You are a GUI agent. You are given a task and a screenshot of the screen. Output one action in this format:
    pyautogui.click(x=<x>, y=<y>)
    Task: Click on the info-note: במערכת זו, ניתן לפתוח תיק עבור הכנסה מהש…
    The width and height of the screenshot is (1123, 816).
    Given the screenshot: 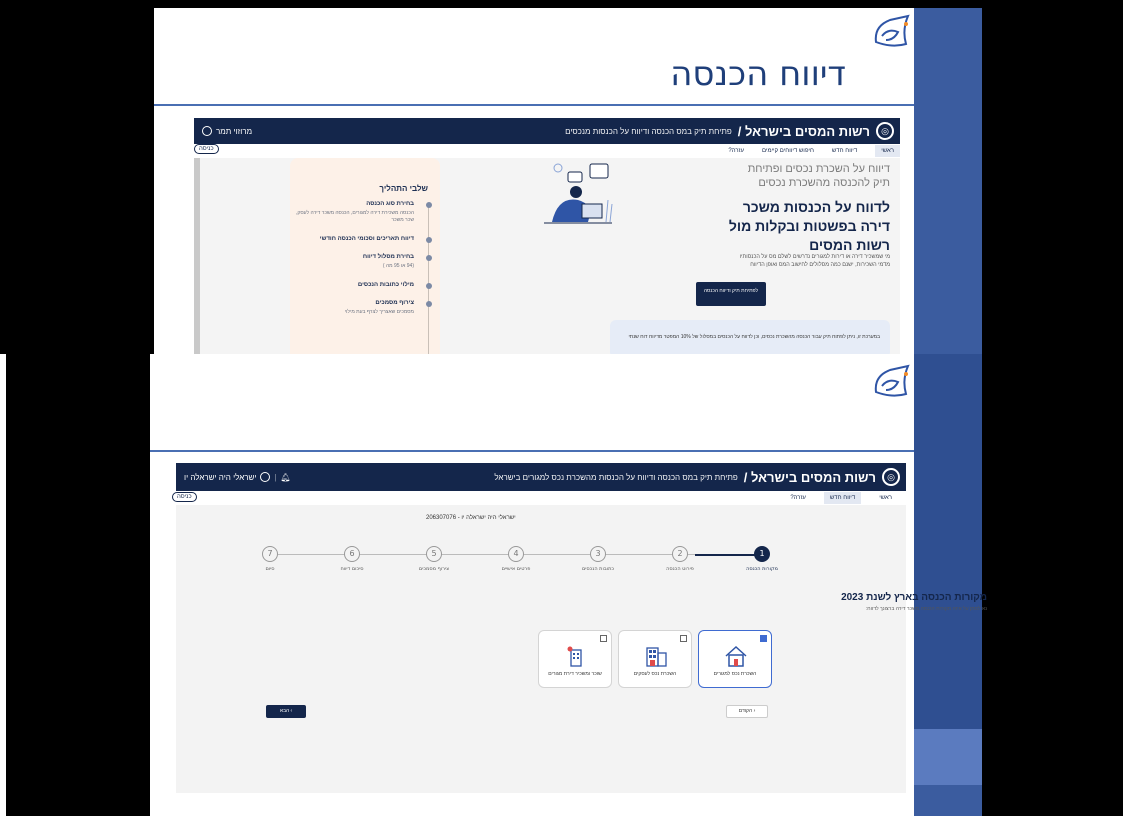 What is the action you would take?
    pyautogui.click(x=750, y=337)
    